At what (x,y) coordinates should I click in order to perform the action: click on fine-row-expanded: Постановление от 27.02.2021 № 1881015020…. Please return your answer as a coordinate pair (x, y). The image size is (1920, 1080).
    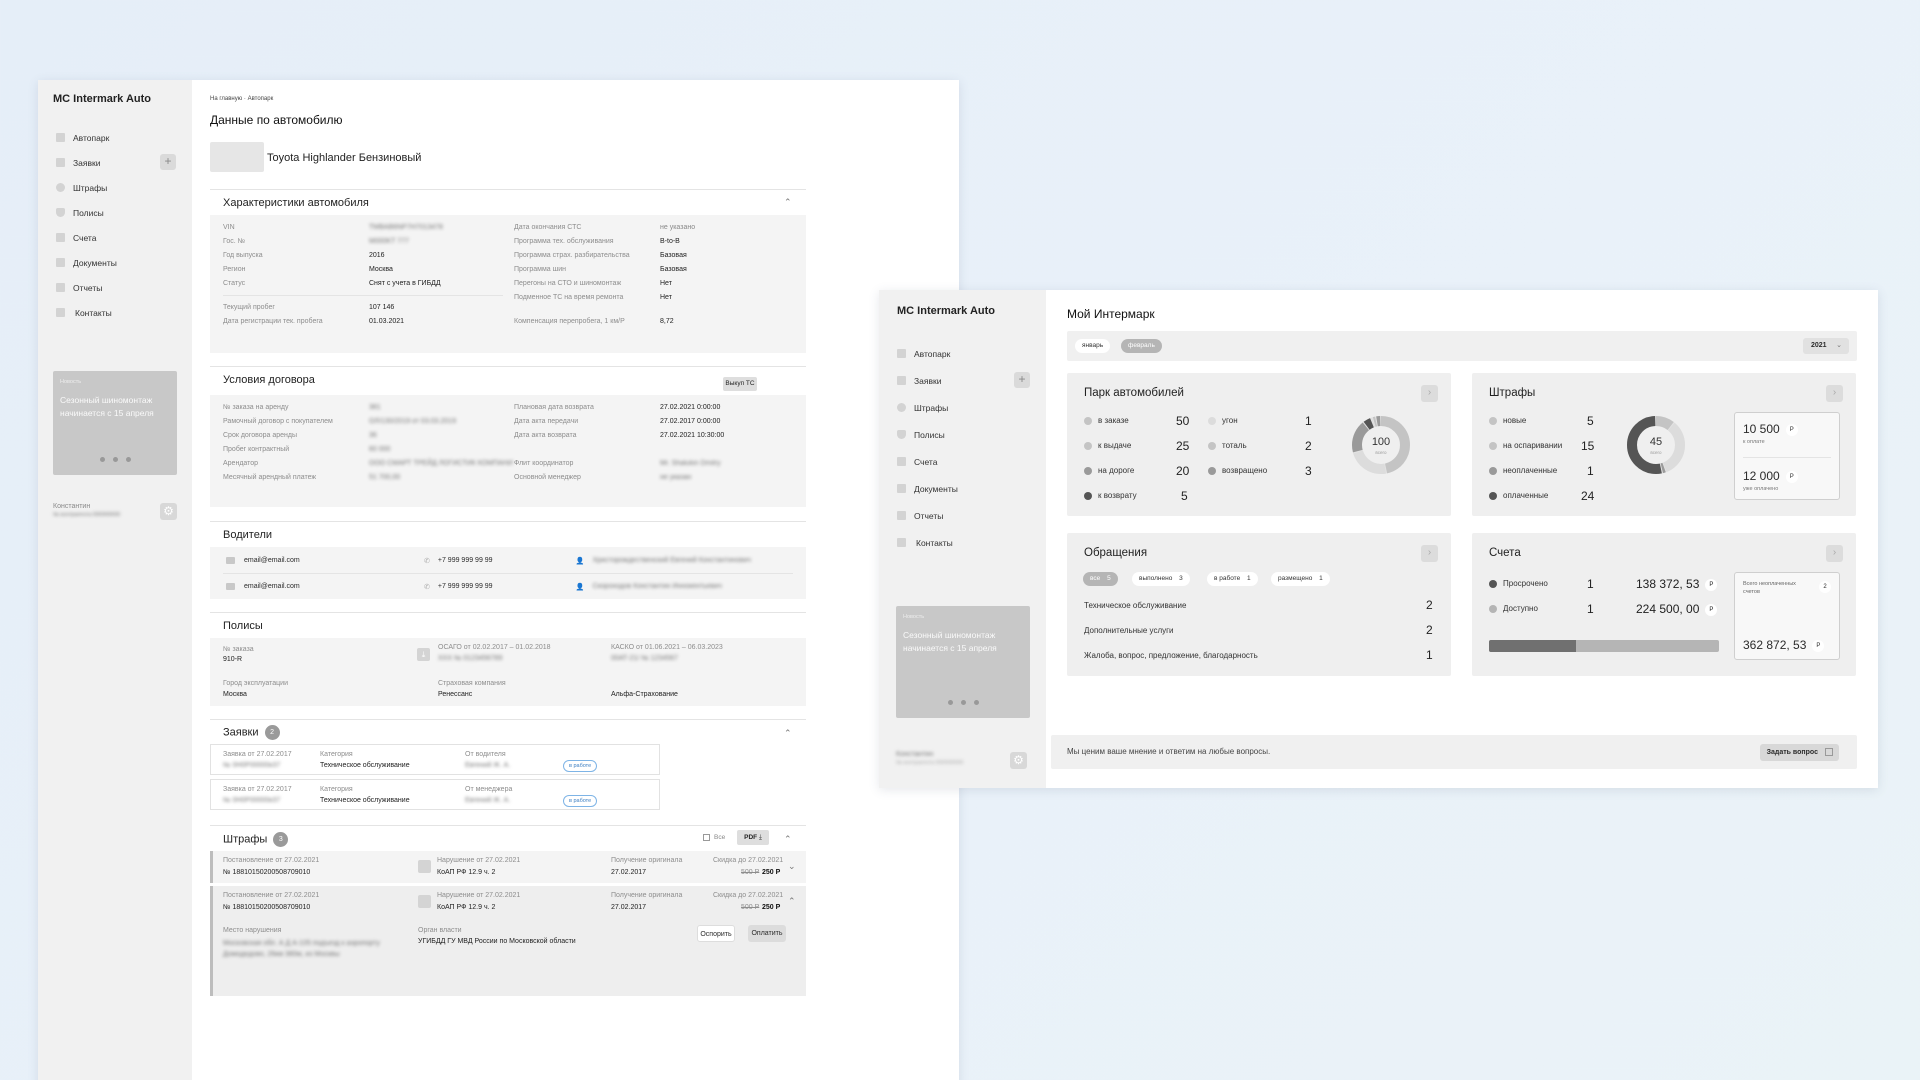
    Looking at the image, I should click on (508, 941).